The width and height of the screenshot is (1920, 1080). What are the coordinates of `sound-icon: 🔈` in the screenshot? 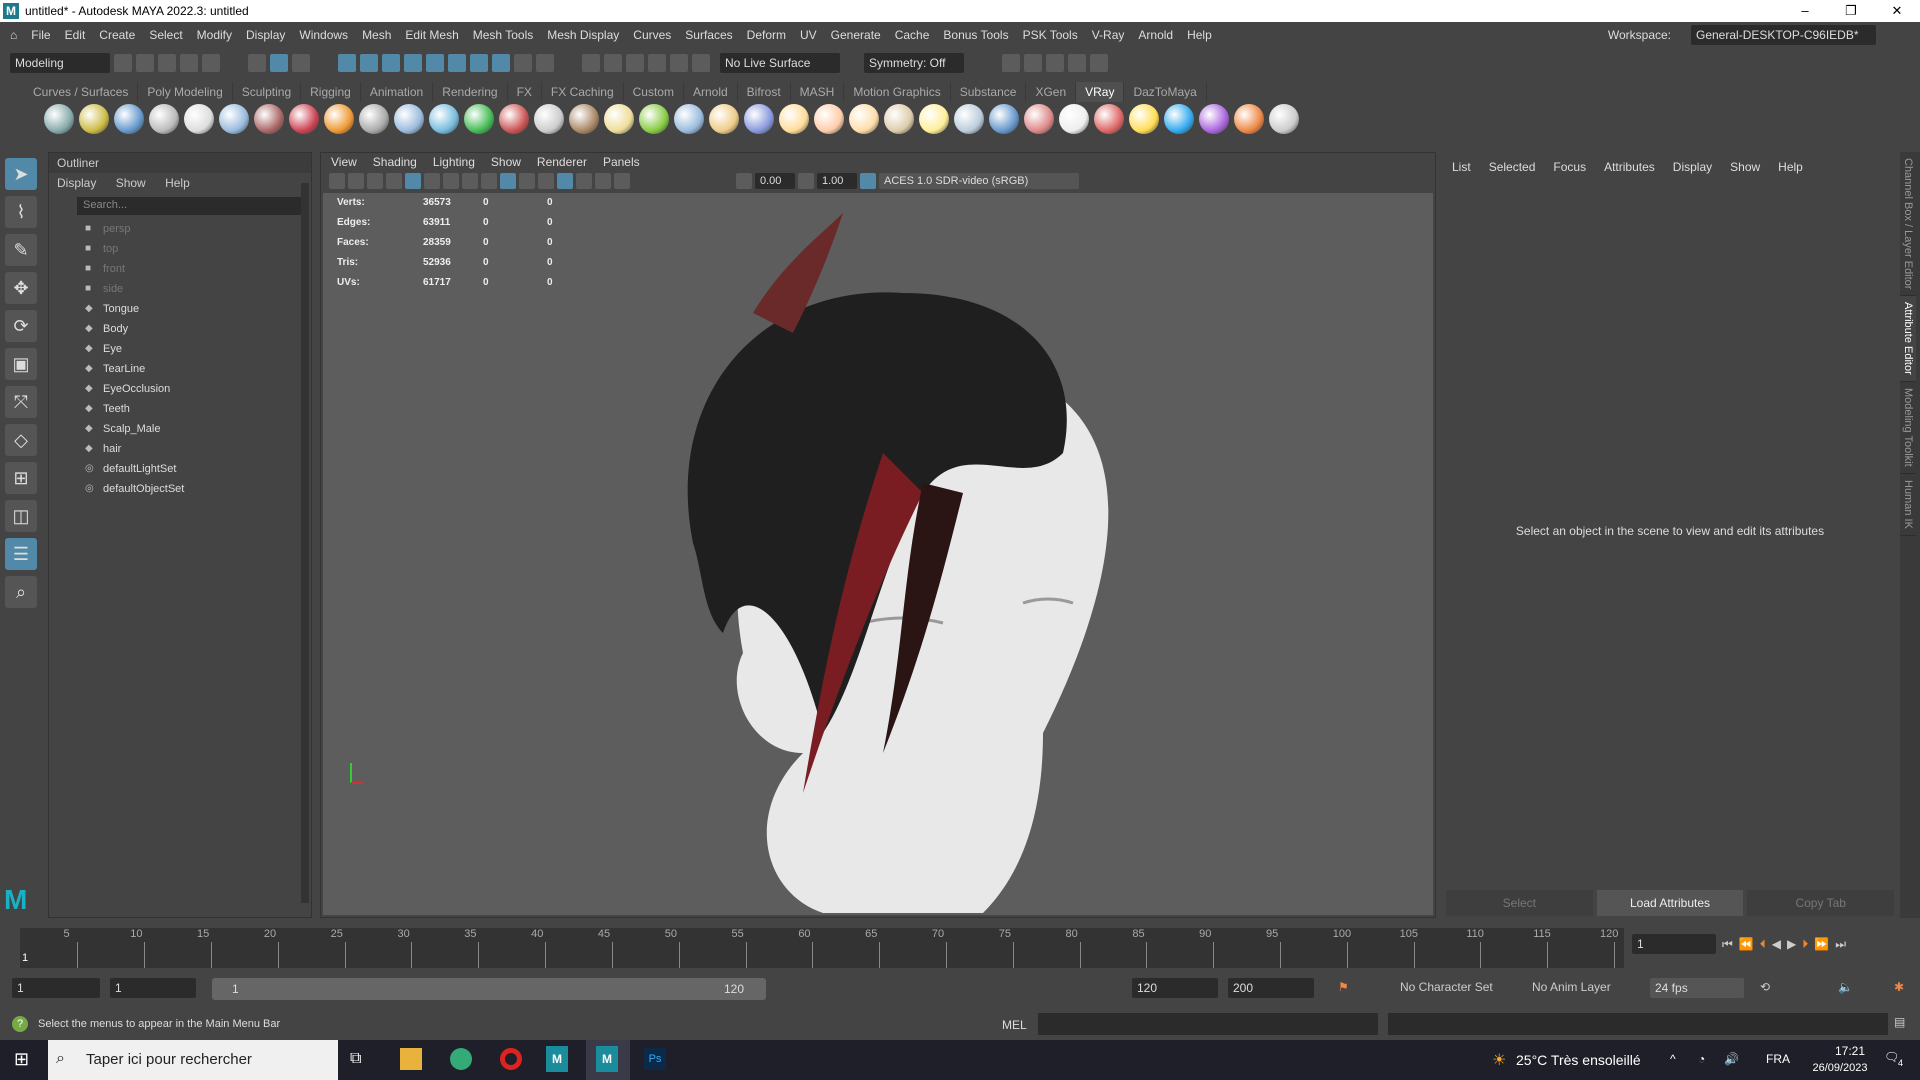 It's located at (1845, 987).